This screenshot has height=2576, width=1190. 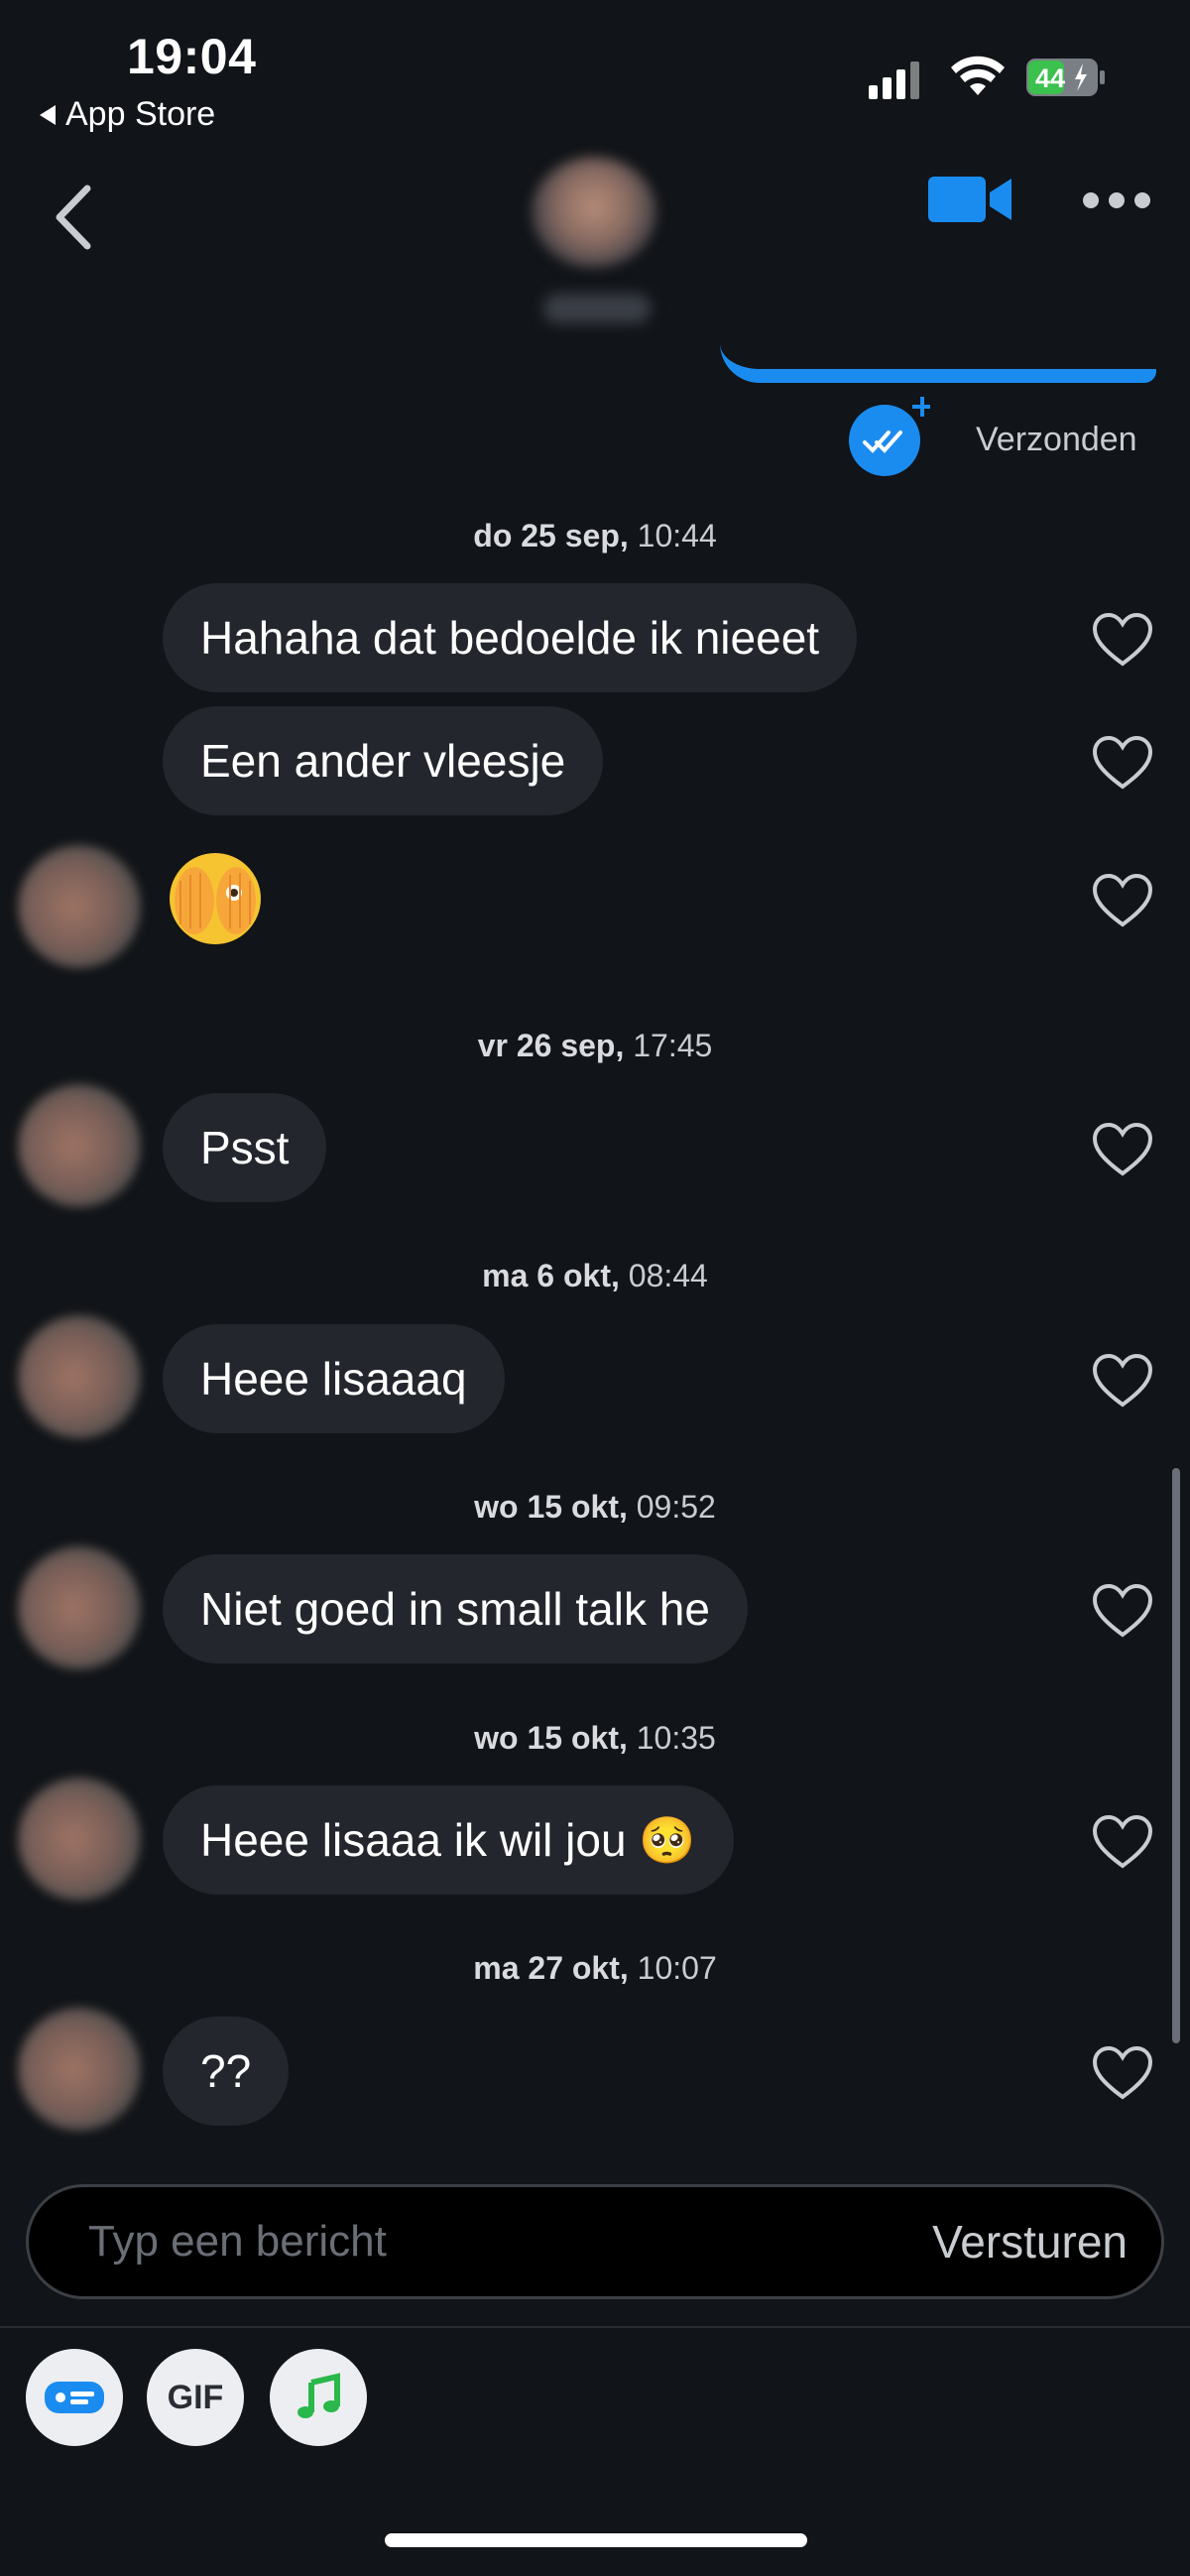 I want to click on music-button, so click(x=318, y=2397).